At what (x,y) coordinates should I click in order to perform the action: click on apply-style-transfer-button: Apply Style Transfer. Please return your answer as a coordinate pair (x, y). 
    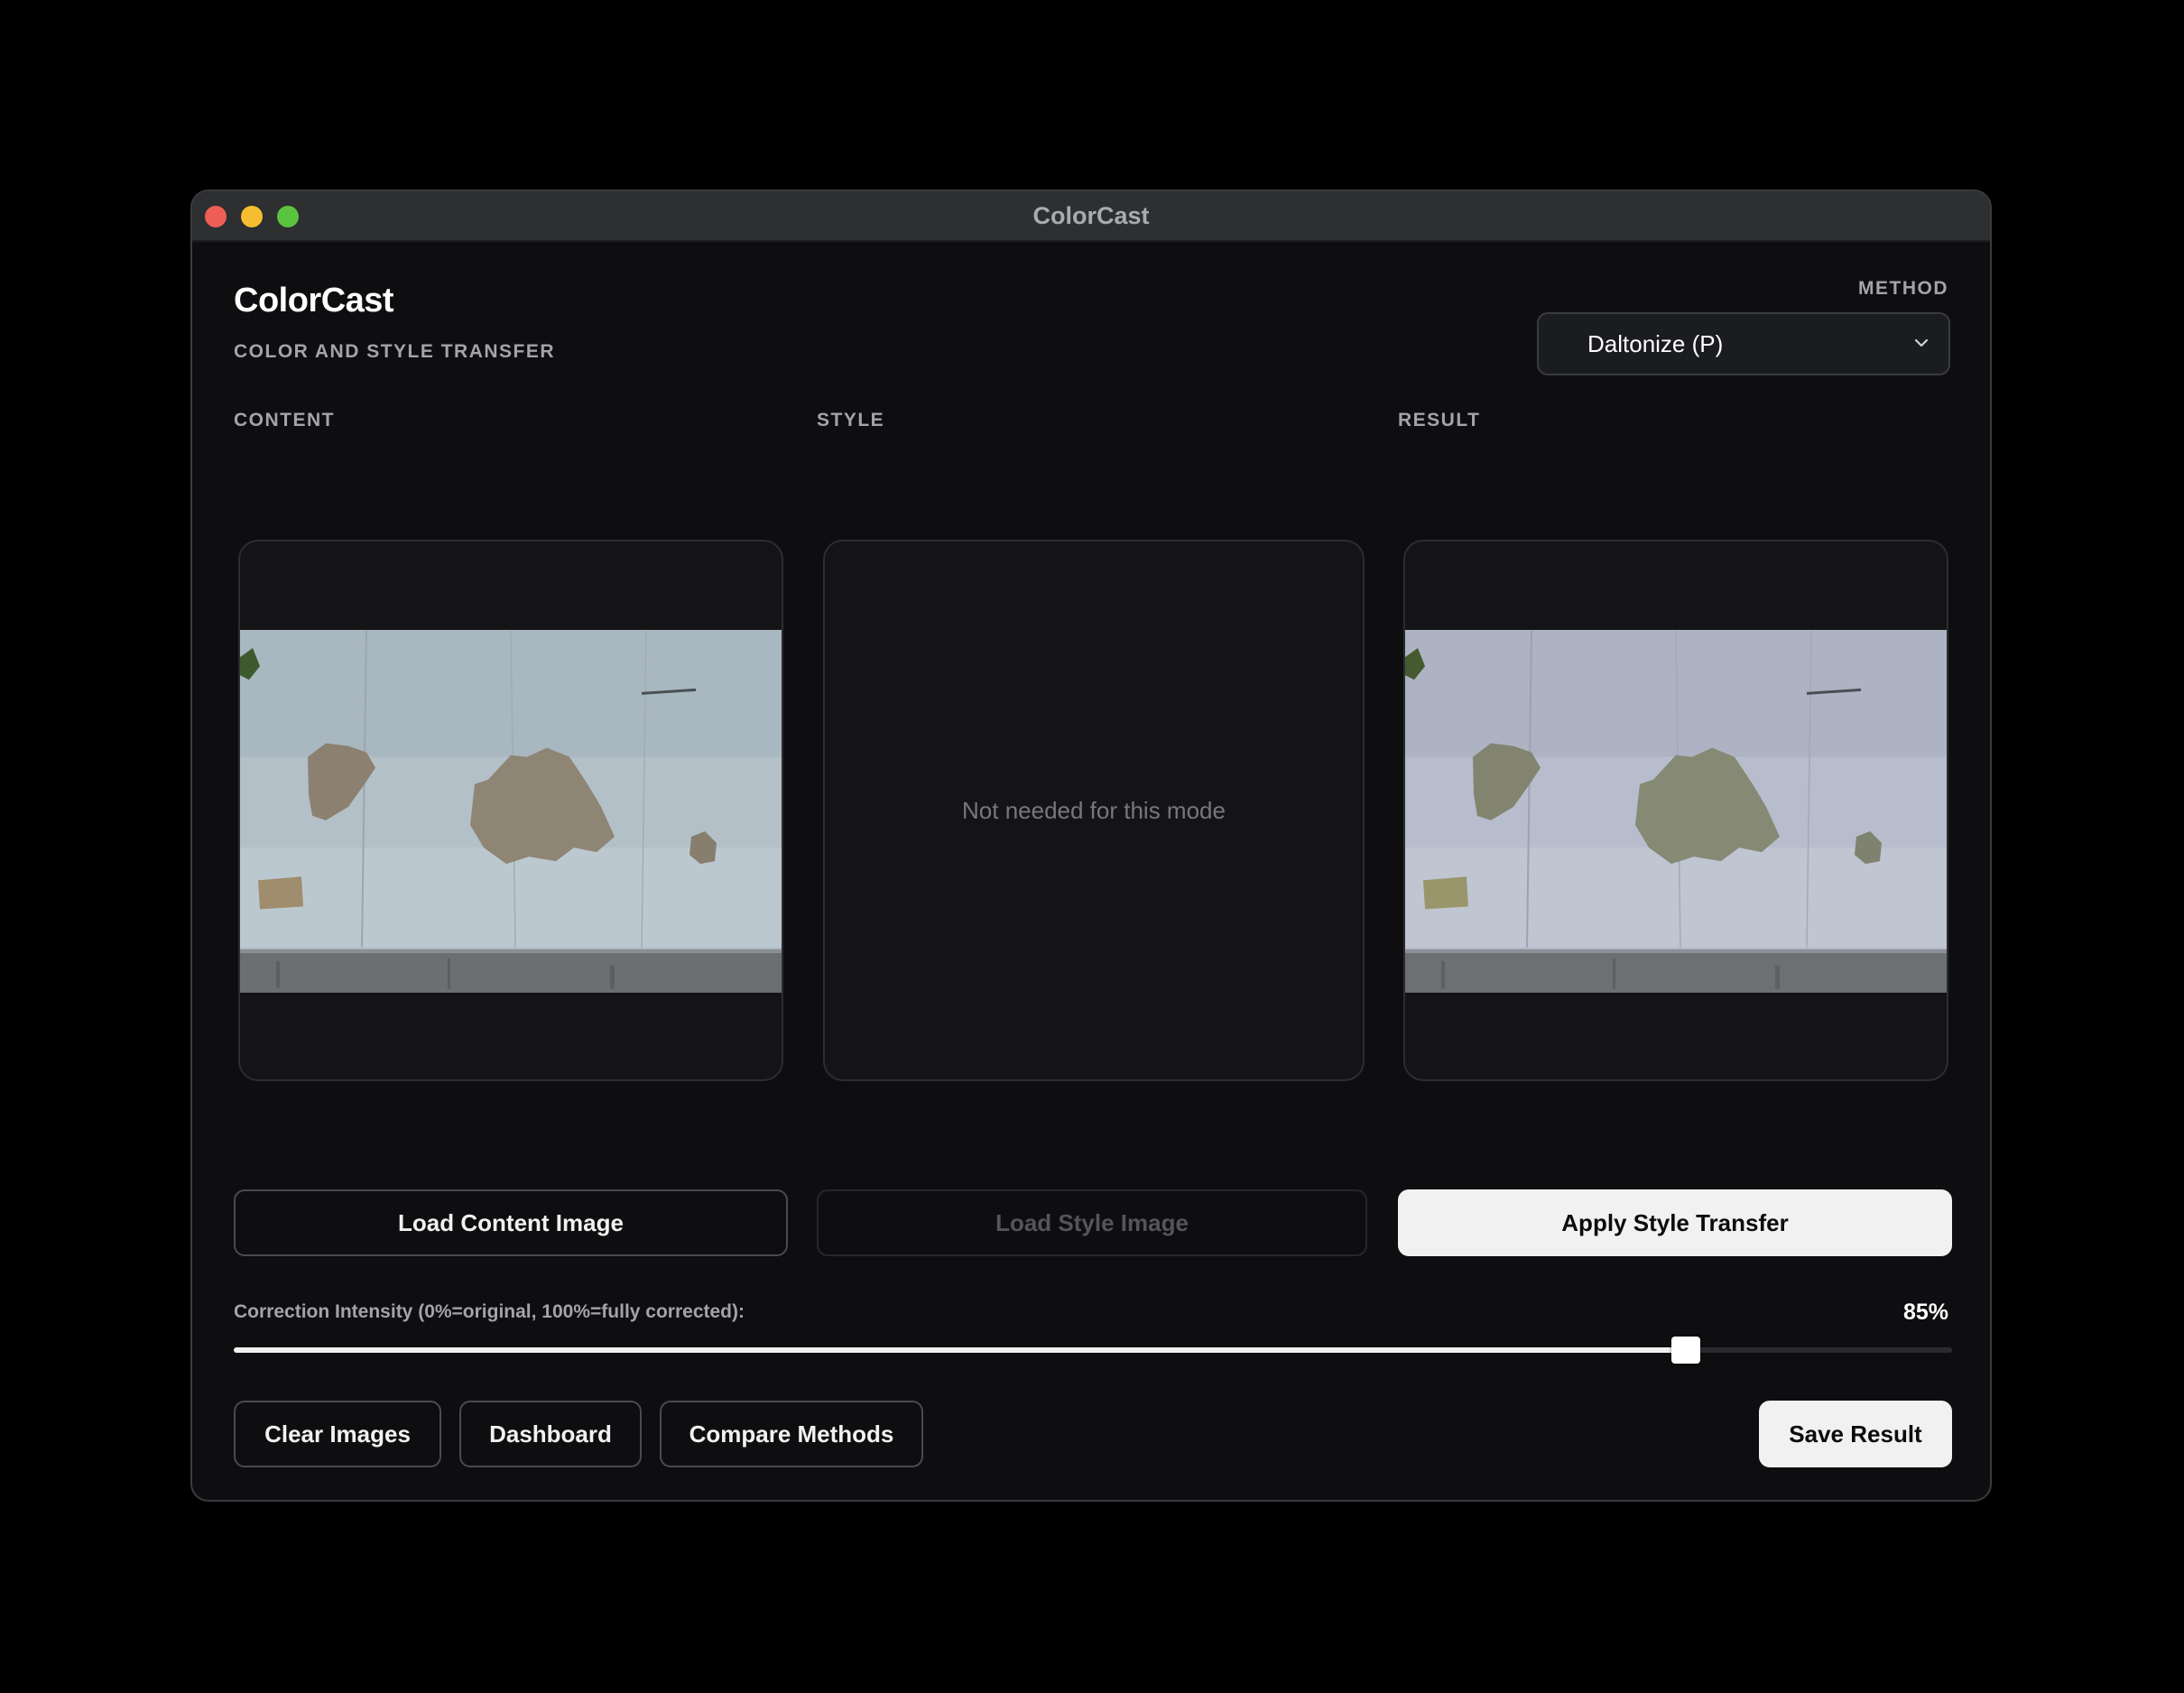
    Looking at the image, I should click on (1675, 1222).